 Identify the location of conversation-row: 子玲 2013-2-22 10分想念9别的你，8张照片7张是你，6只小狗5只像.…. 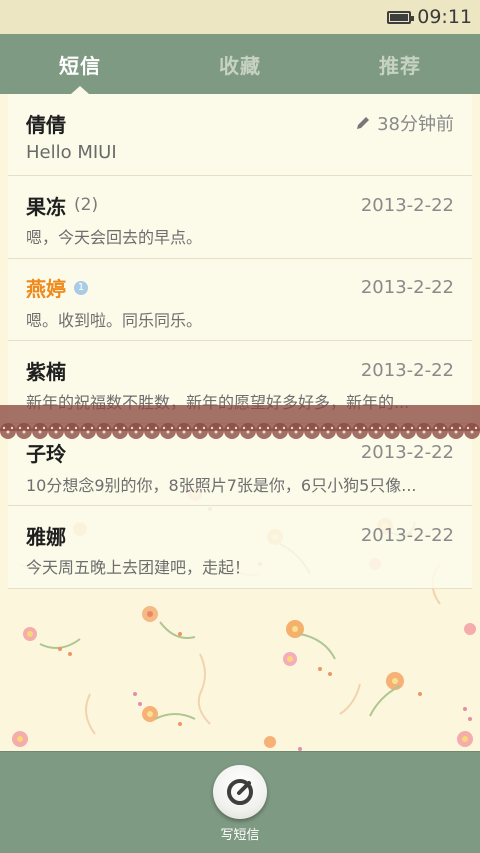
(240, 464).